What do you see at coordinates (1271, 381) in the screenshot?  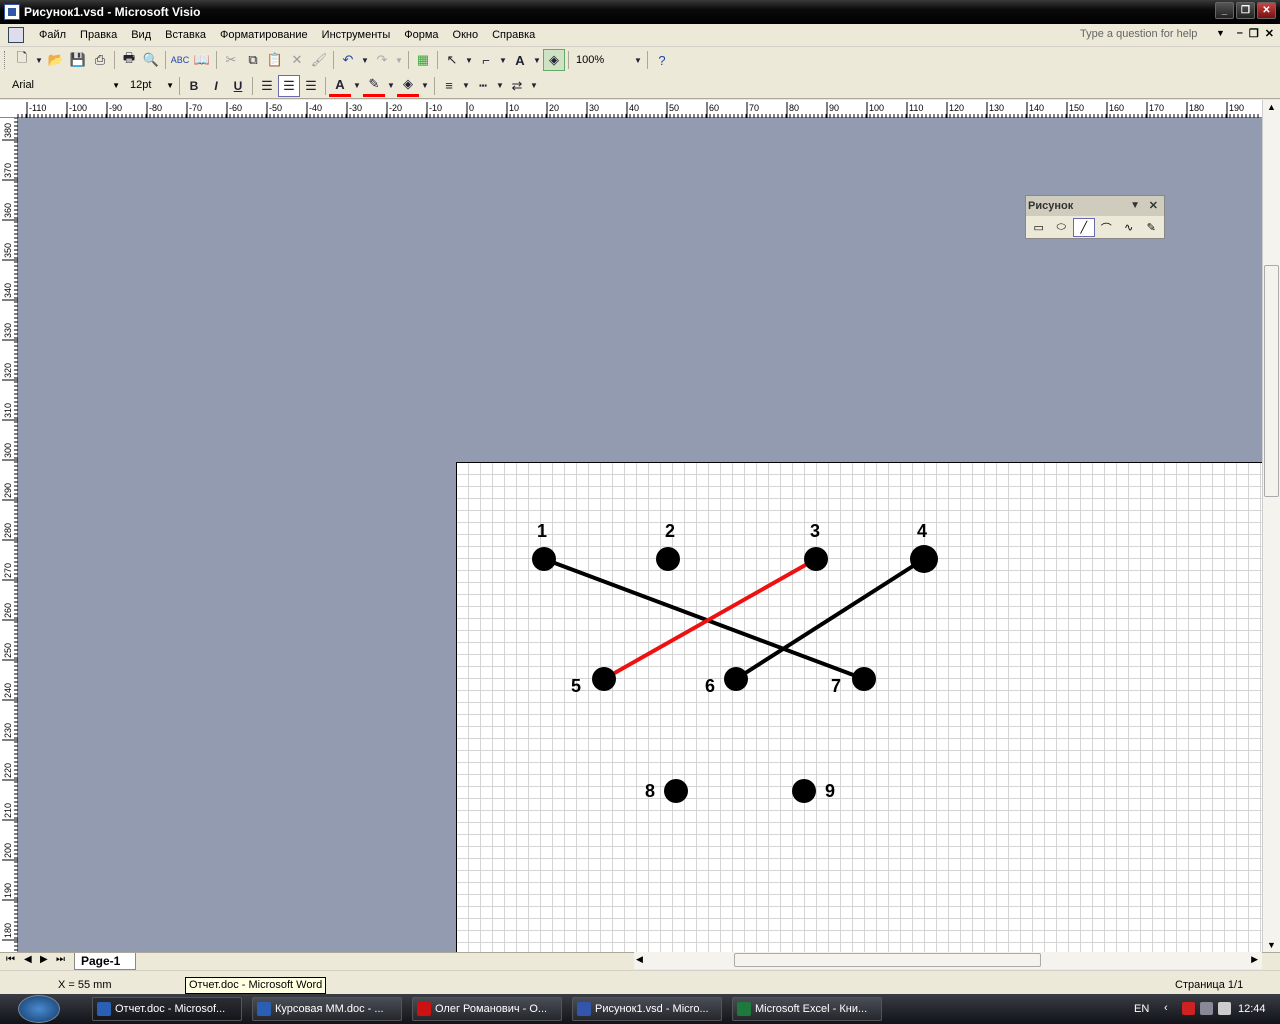 I see `vertical-scroll-thumb` at bounding box center [1271, 381].